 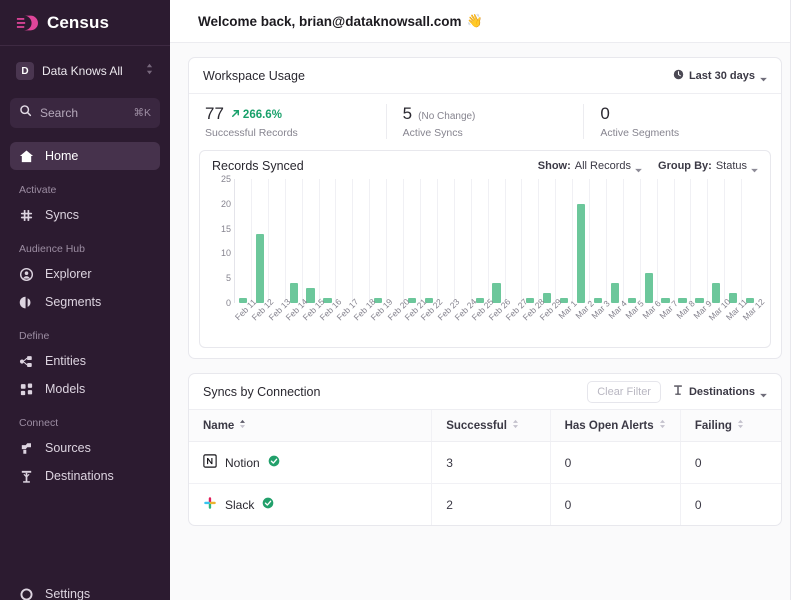 What do you see at coordinates (85, 448) in the screenshot?
I see `sidebar-item-sources: Sources` at bounding box center [85, 448].